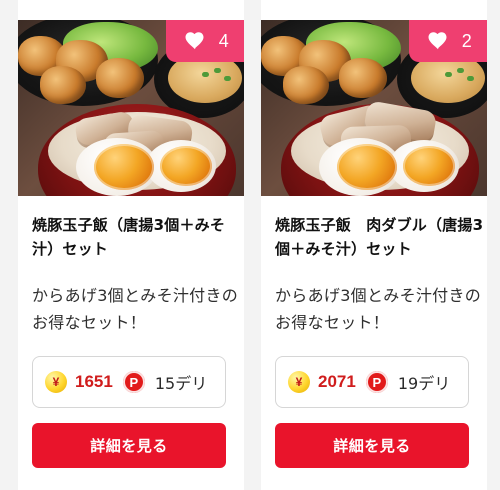  I want to click on points: 15デリ, so click(181, 383).